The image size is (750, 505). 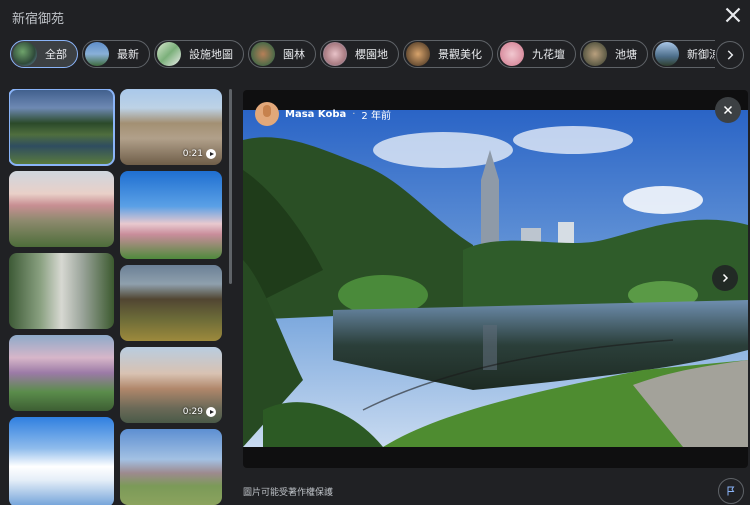 I want to click on chip-cherry-area: 櫻園地, so click(x=359, y=54).